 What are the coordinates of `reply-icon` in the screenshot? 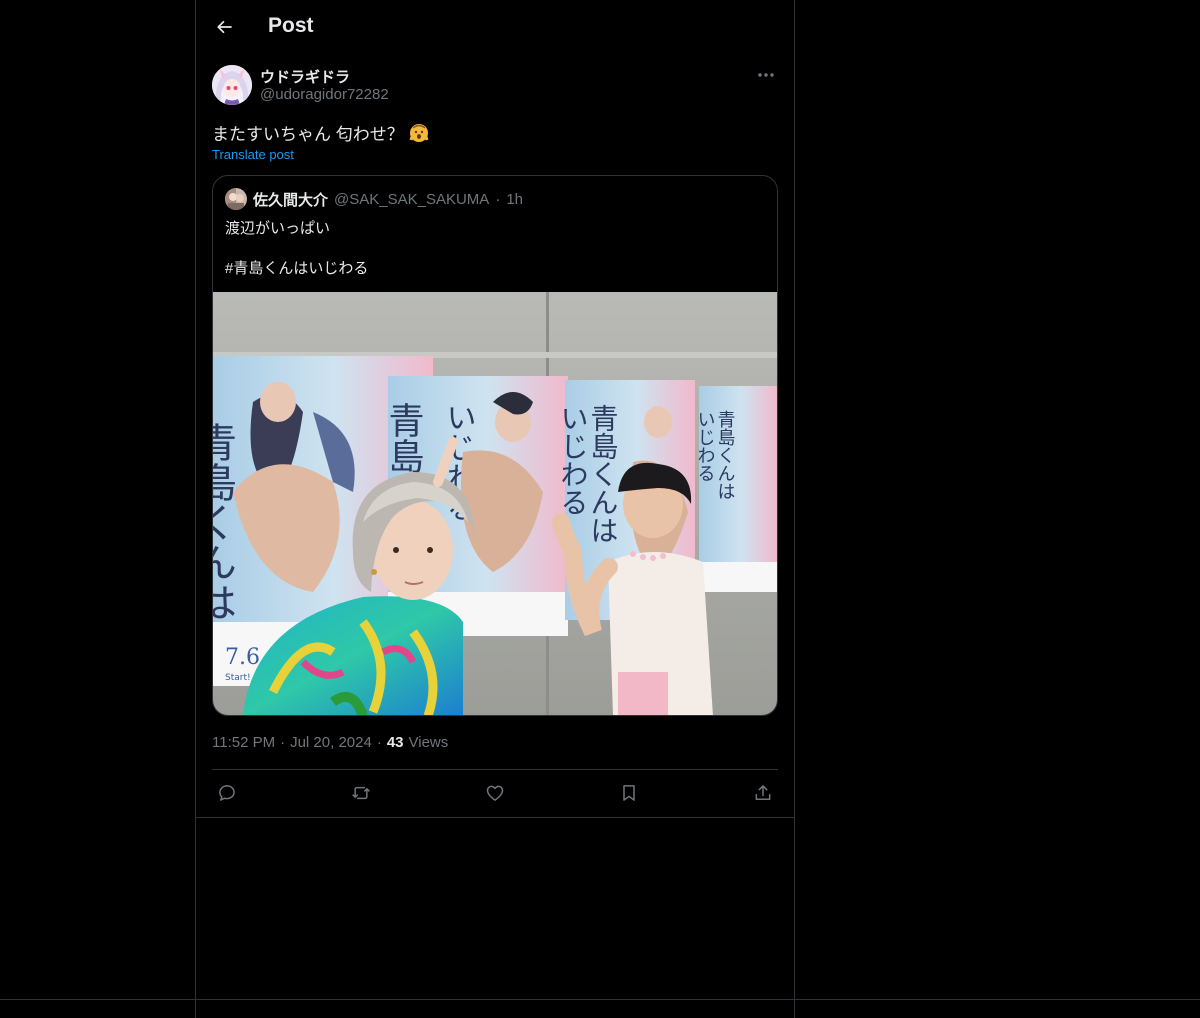 It's located at (227, 793).